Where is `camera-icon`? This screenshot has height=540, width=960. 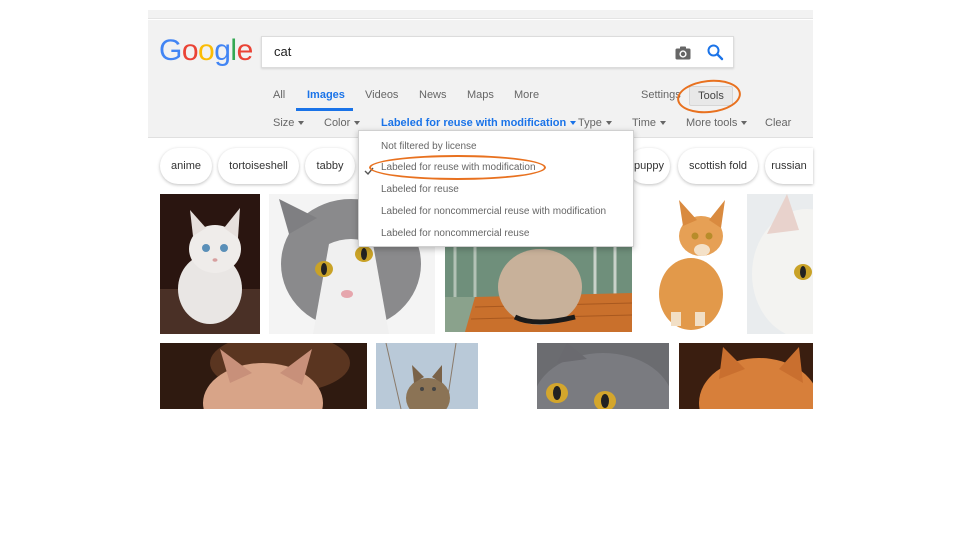
camera-icon is located at coordinates (683, 53).